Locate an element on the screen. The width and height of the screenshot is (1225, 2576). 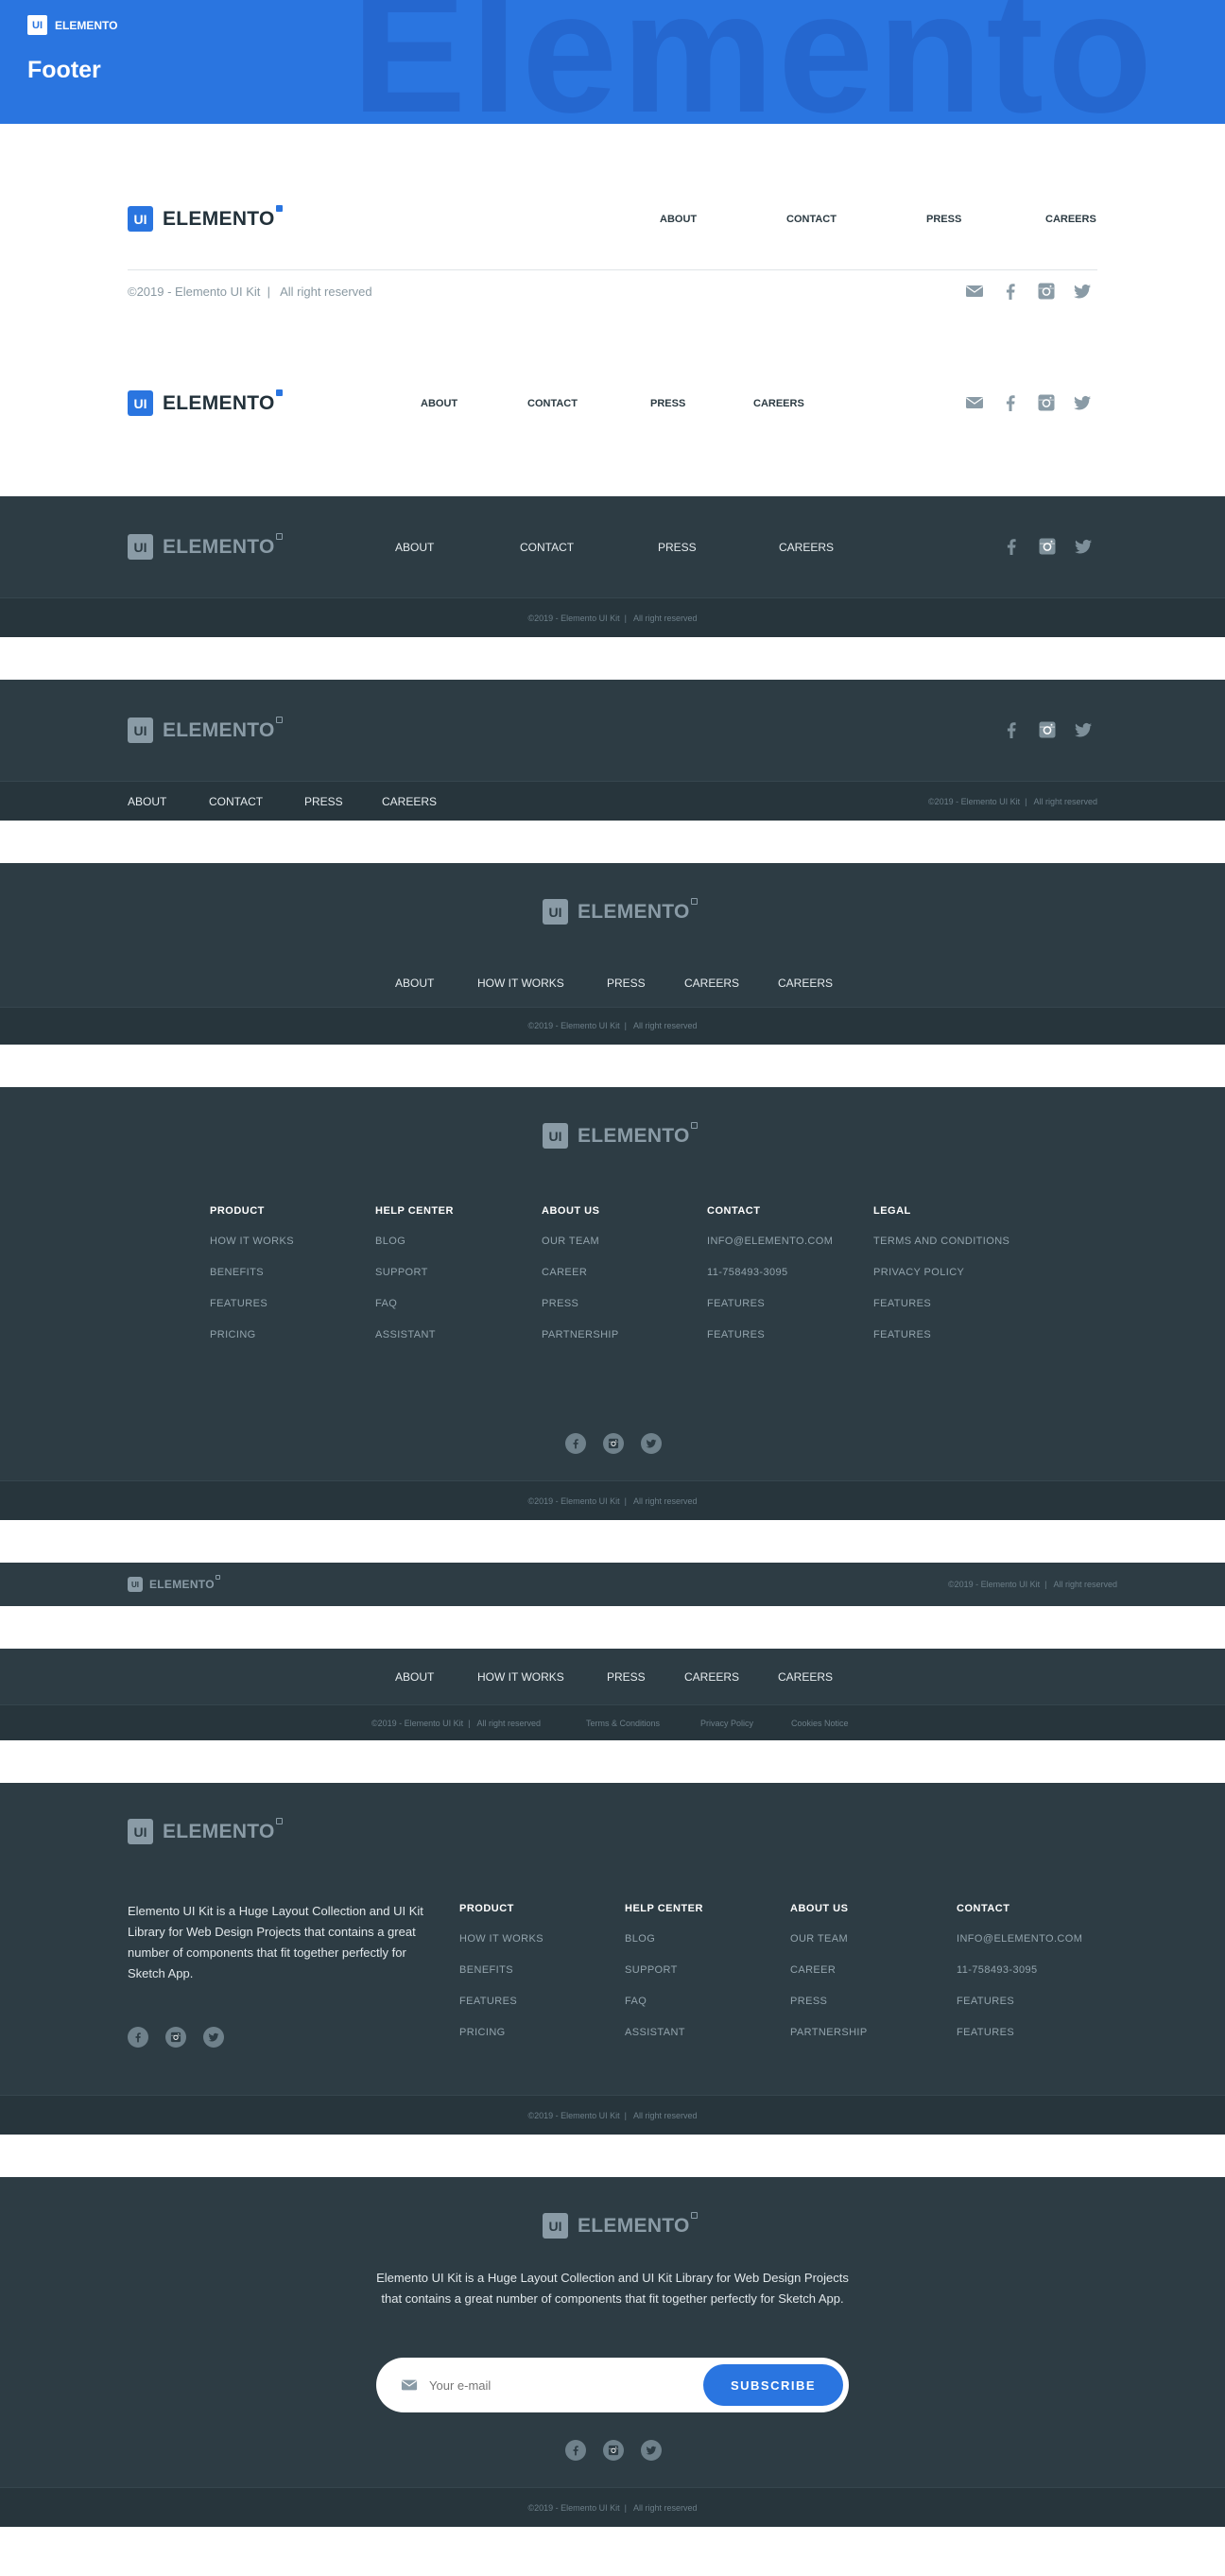
footer-9-logo: UI ELEMENTO is located at coordinates (206, 1831).